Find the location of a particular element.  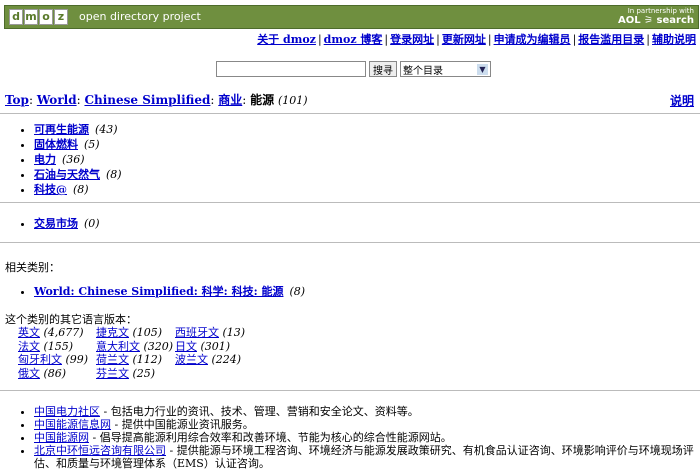

nav-update-url: 更新网址 is located at coordinates (464, 39).